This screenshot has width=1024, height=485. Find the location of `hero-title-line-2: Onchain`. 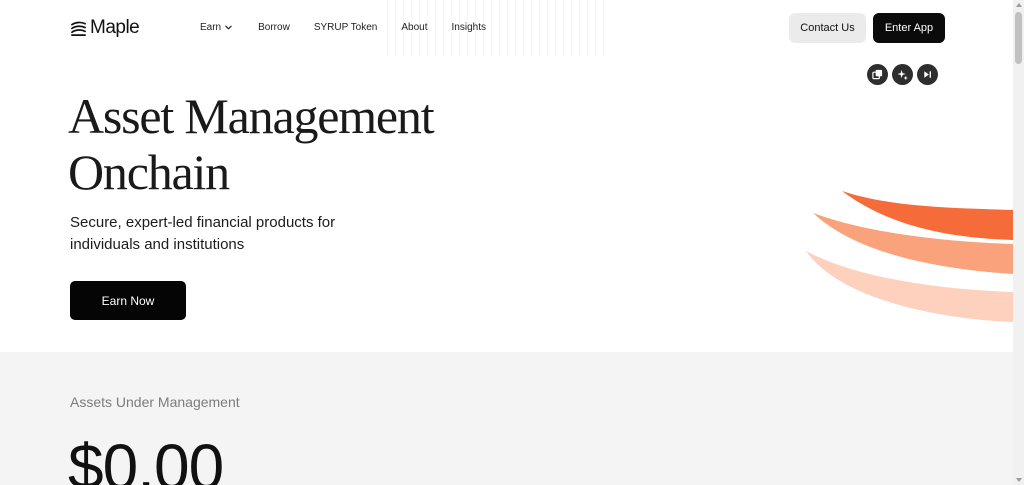

hero-title-line-2: Onchain is located at coordinates (149, 172).